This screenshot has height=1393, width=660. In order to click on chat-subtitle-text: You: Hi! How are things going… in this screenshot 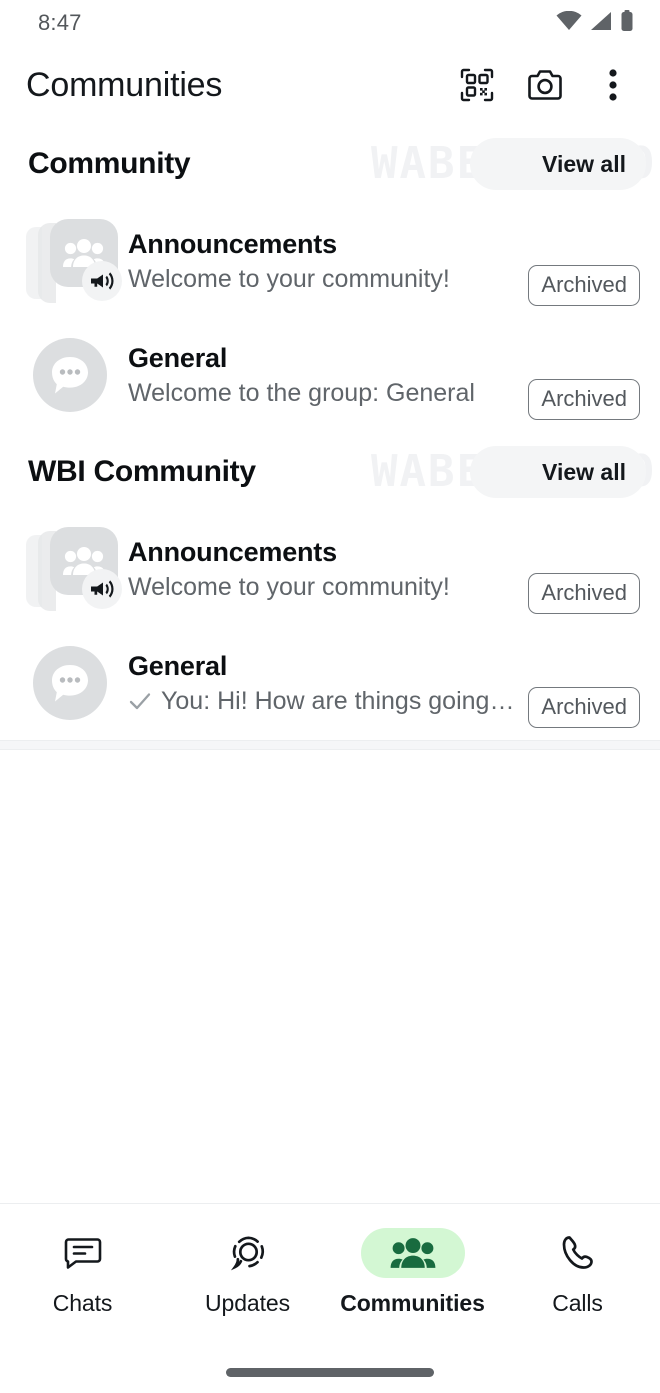, I will do `click(338, 700)`.